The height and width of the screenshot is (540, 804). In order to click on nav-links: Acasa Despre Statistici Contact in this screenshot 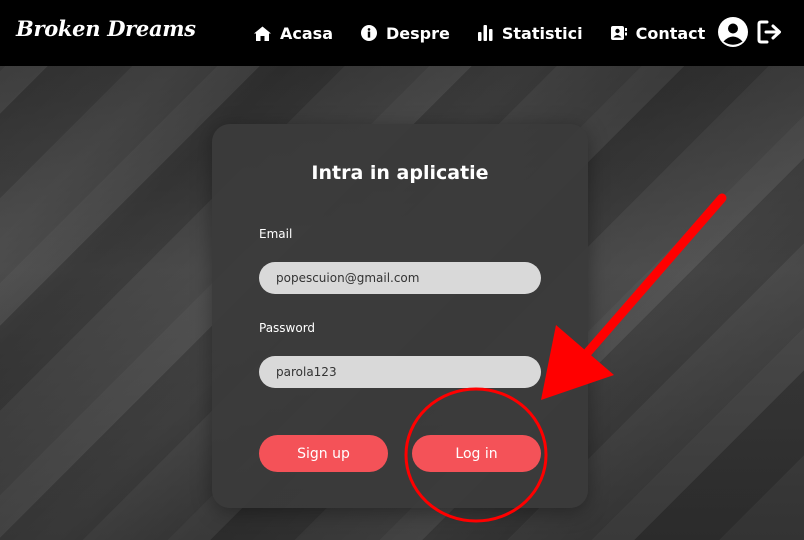, I will do `click(493, 33)`.